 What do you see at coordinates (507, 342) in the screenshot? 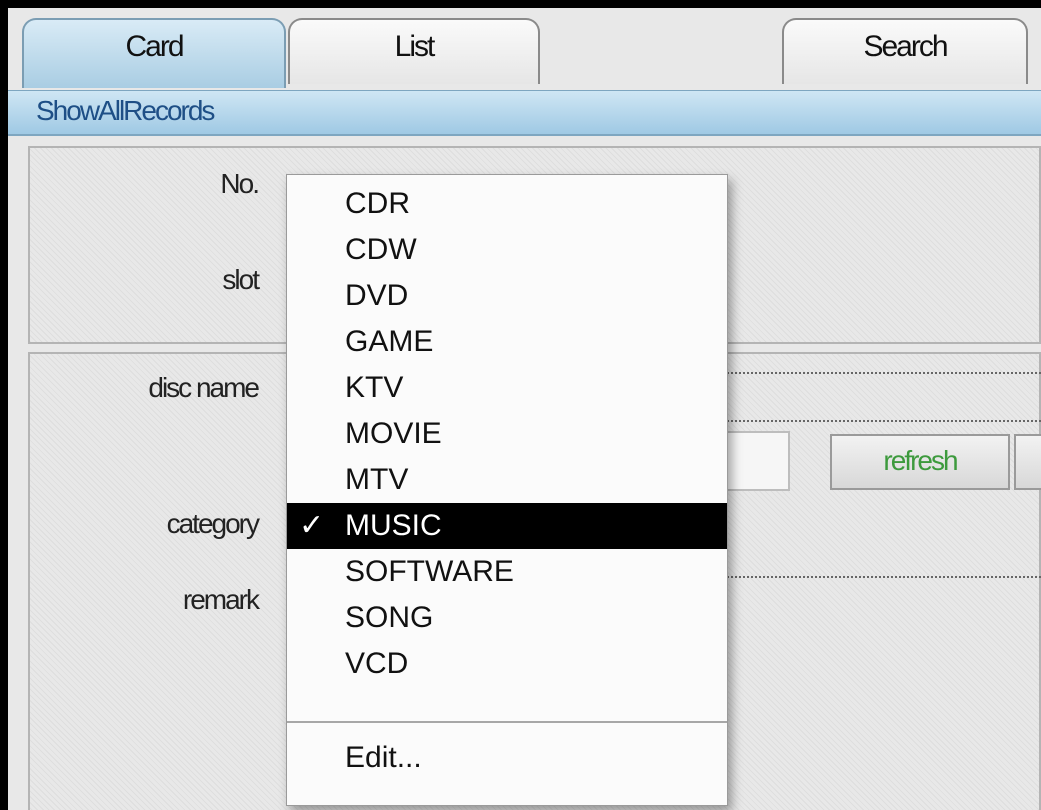
I see `menu-item-game: GAME` at bounding box center [507, 342].